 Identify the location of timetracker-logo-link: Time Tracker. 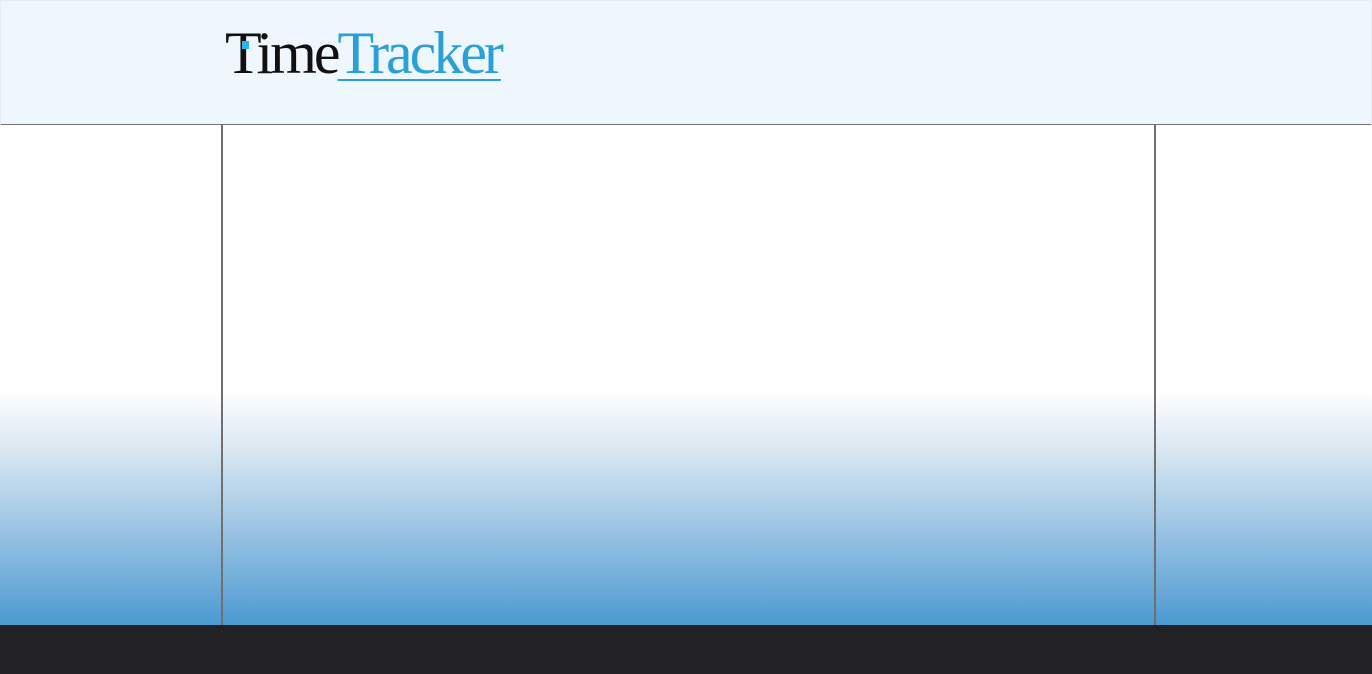
(364, 53).